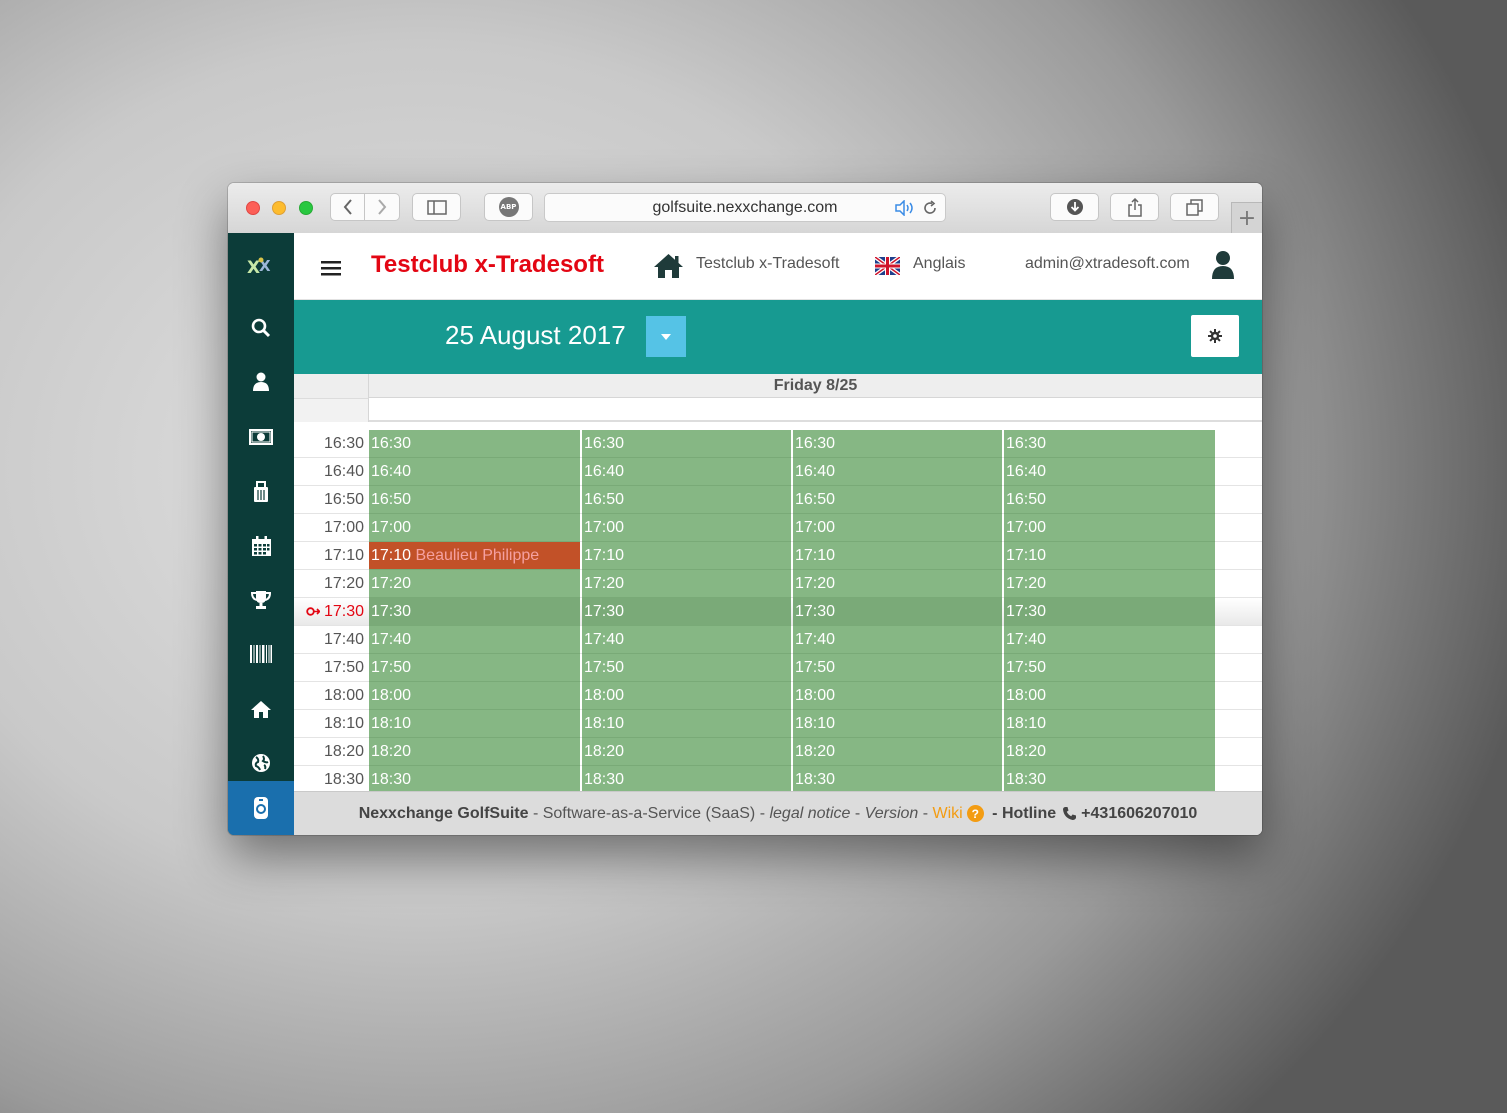 The width and height of the screenshot is (1507, 1113). Describe the element at coordinates (1134, 207) in the screenshot. I see `share-button` at that location.